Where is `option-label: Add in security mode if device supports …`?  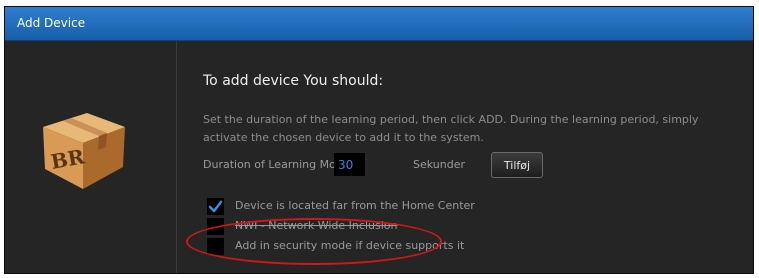 option-label: Add in security mode if device supports … is located at coordinates (350, 245).